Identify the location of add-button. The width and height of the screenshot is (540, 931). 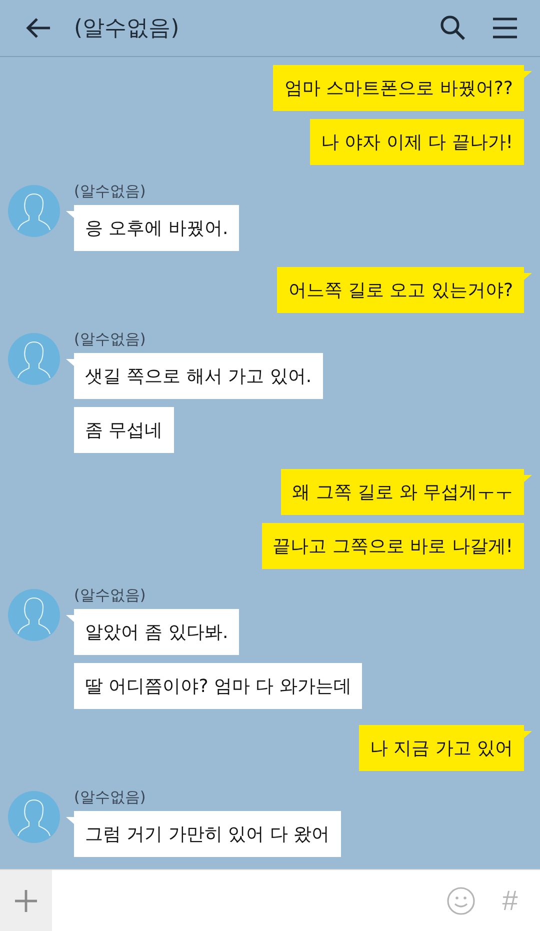
(26, 900).